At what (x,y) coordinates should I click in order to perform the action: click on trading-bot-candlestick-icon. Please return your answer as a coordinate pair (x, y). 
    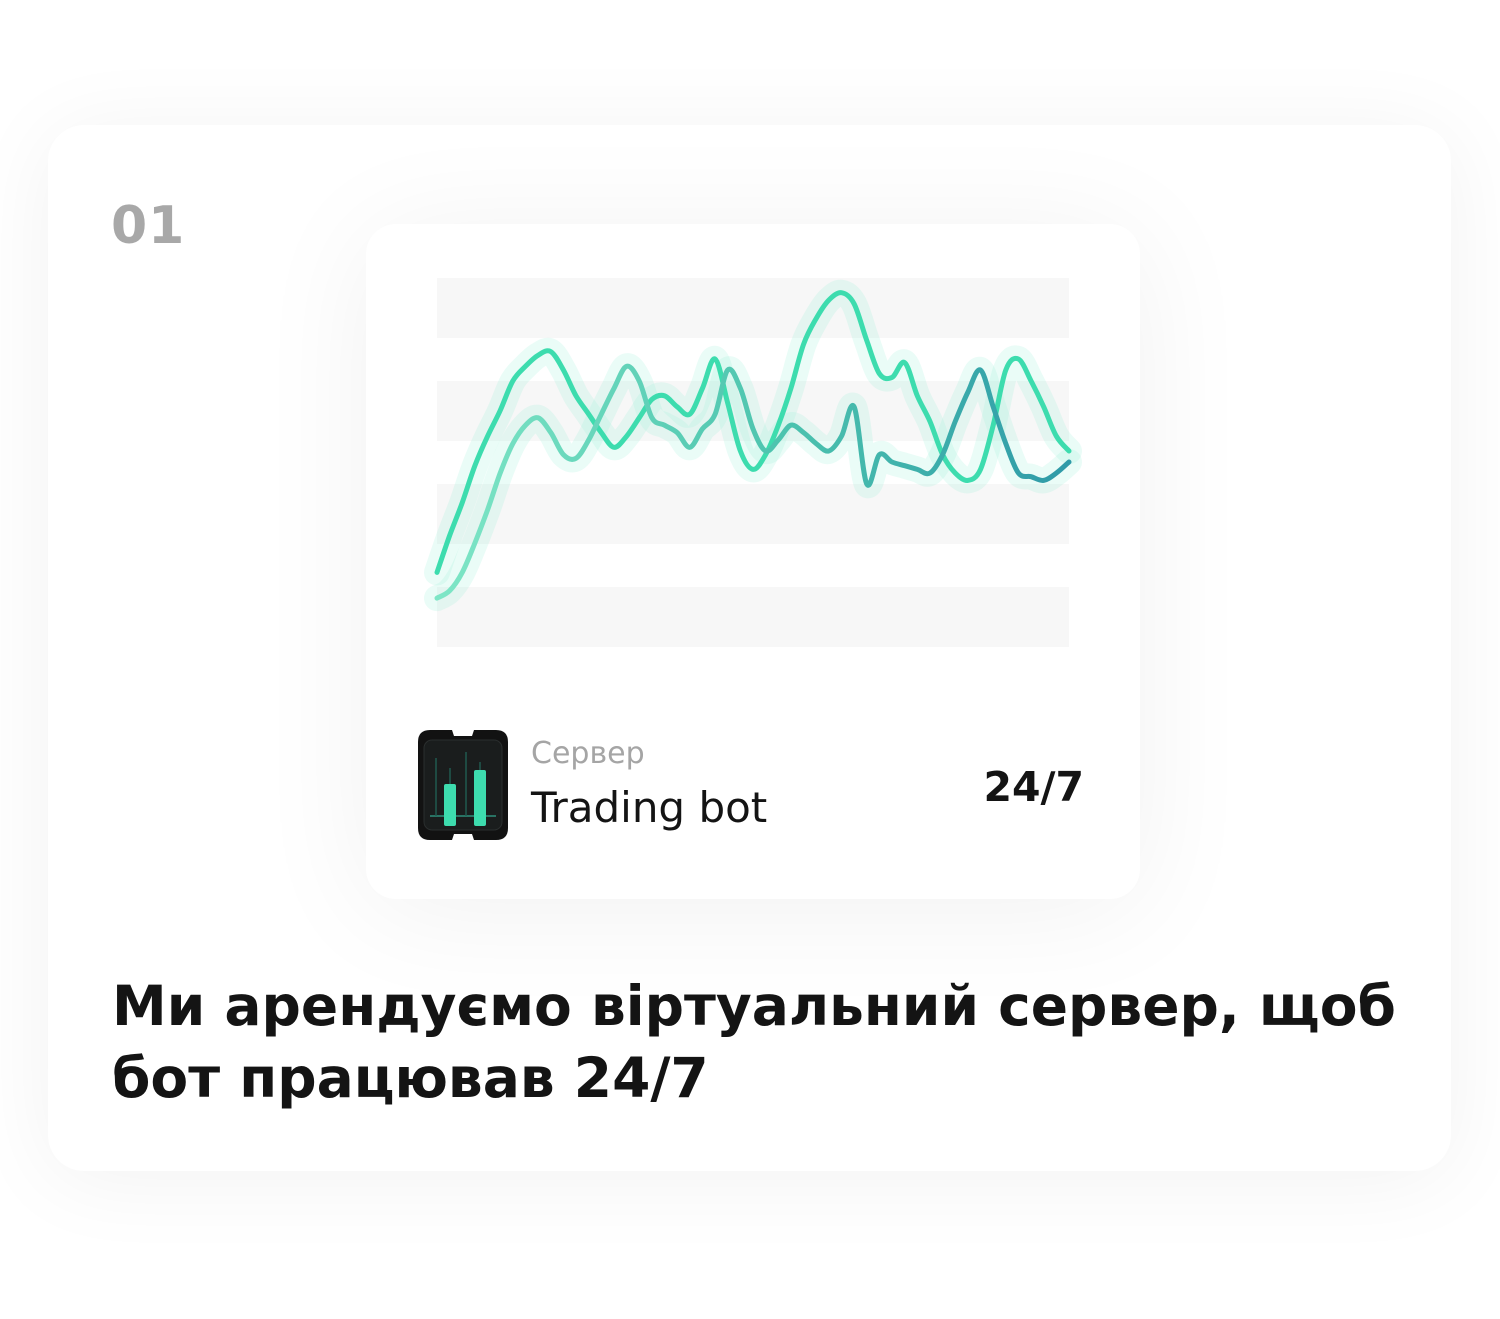
    Looking at the image, I should click on (463, 785).